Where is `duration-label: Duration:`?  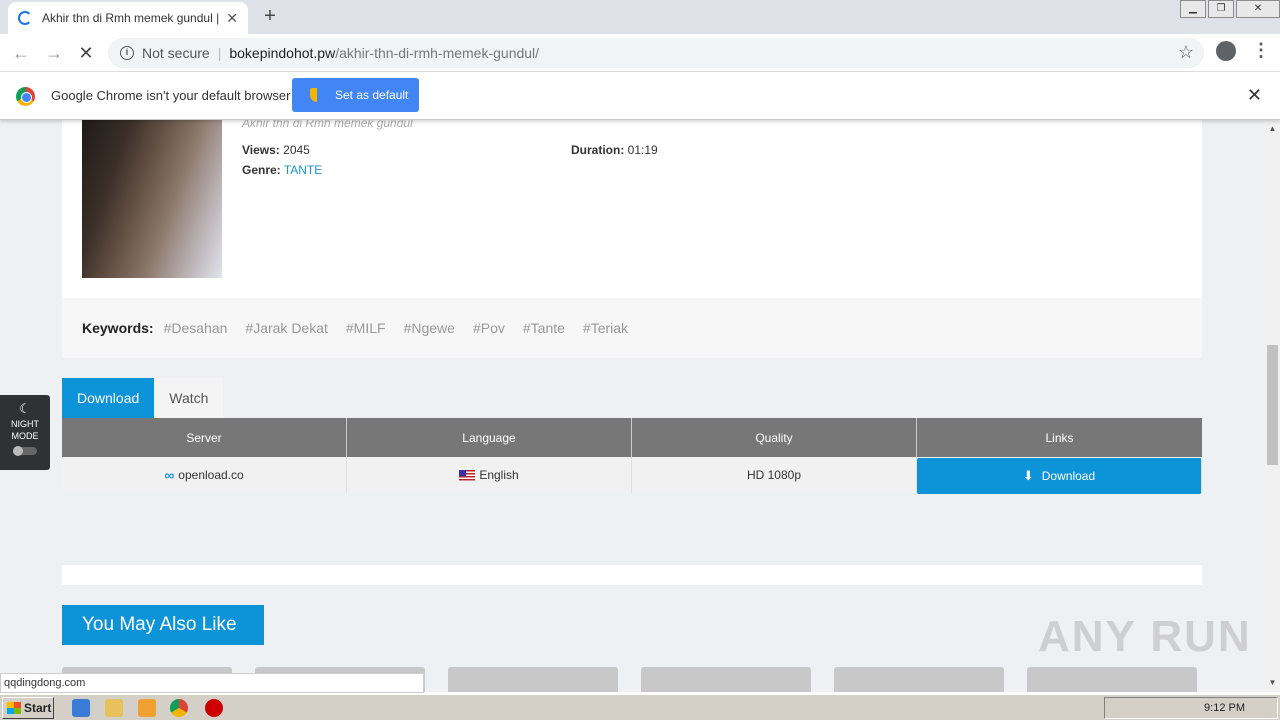 duration-label: Duration: is located at coordinates (598, 150).